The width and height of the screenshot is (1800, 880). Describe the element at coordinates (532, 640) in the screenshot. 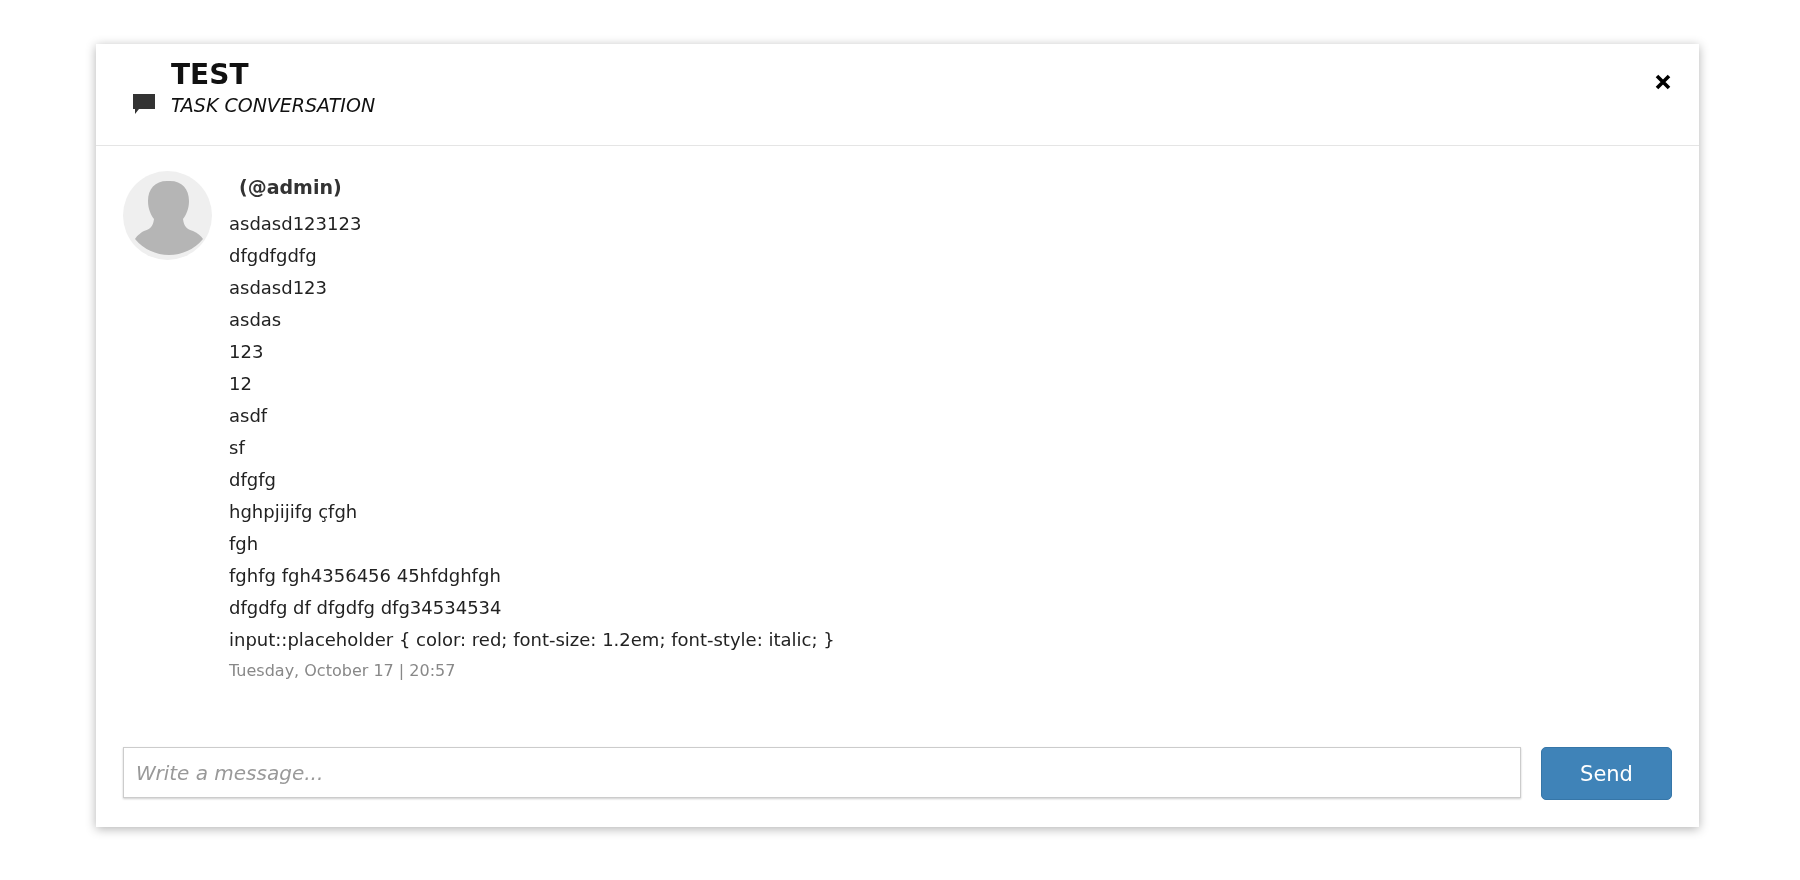

I see `message-line: input::placeholder { color: red; font-size: 1.2em; font-style: italic; }` at that location.